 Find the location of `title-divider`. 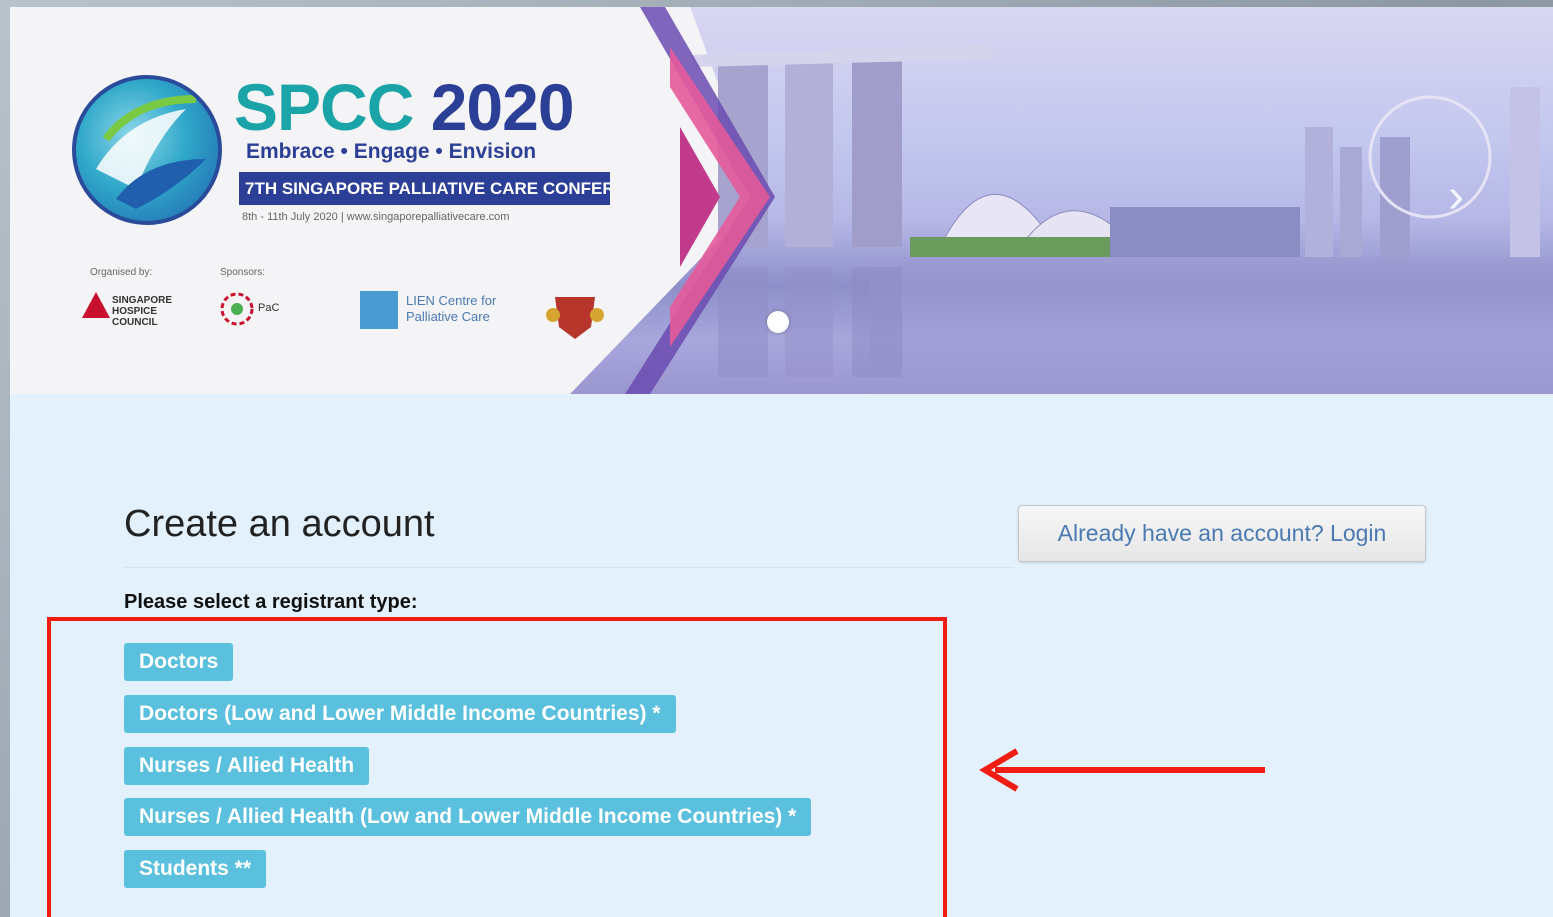

title-divider is located at coordinates (569, 567).